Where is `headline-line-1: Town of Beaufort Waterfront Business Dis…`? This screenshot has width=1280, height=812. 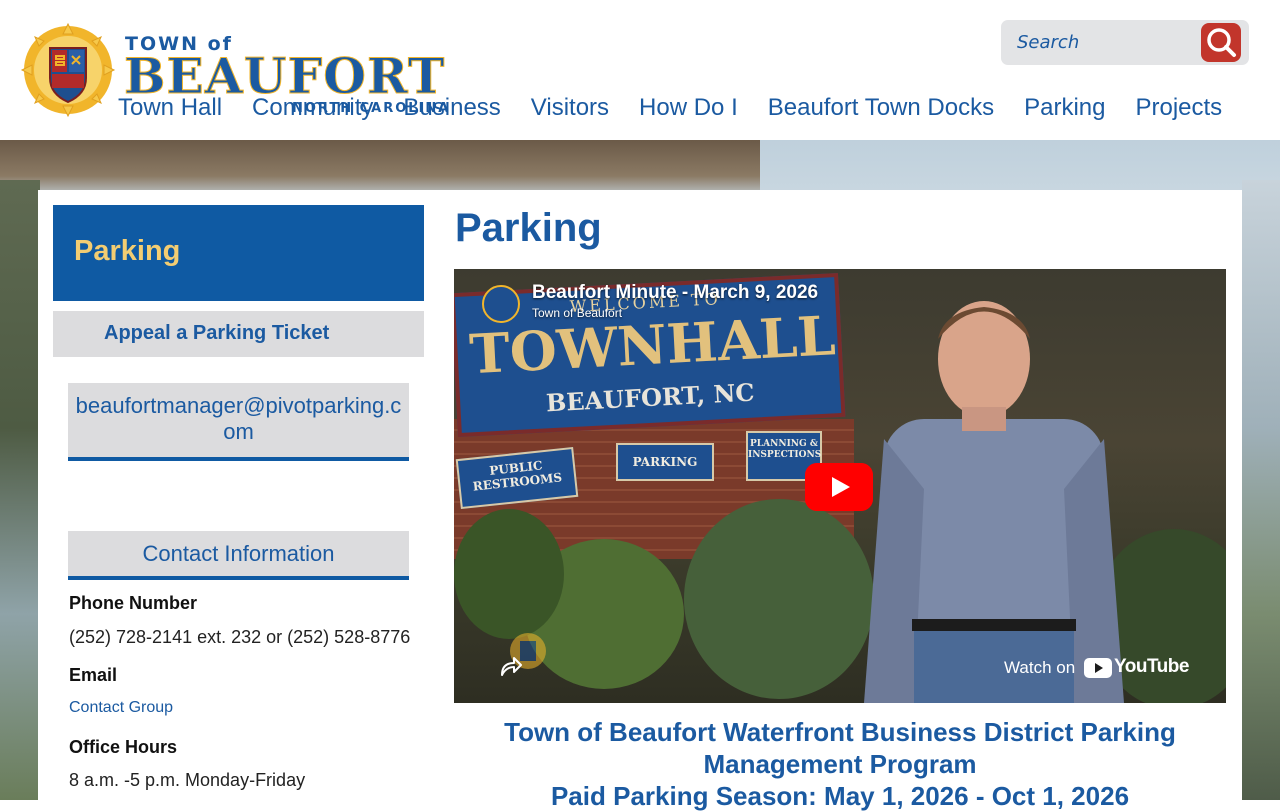
headline-line-1: Town of Beaufort Waterfront Business Dis… is located at coordinates (840, 732).